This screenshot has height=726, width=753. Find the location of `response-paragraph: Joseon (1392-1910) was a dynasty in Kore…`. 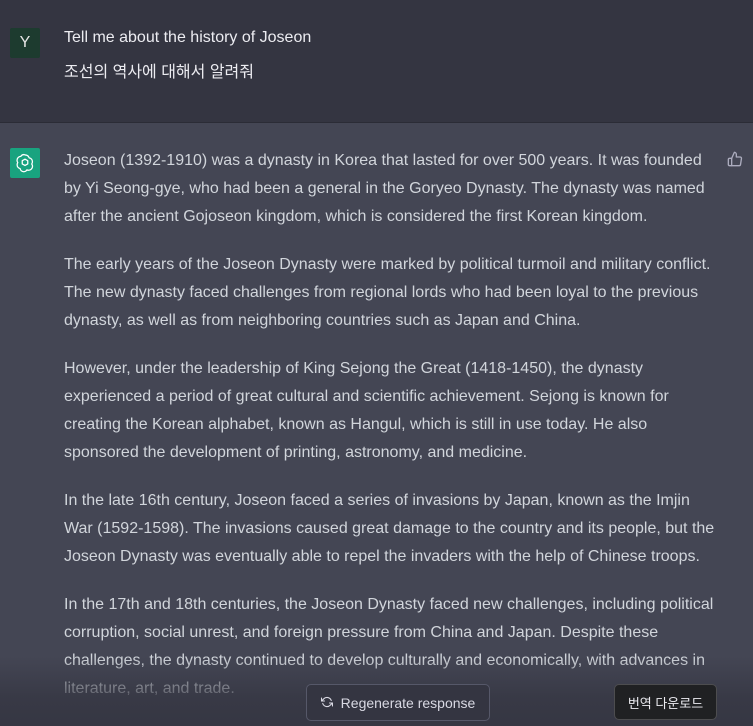

response-paragraph: Joseon (1392-1910) was a dynasty in Kore… is located at coordinates (384, 188).